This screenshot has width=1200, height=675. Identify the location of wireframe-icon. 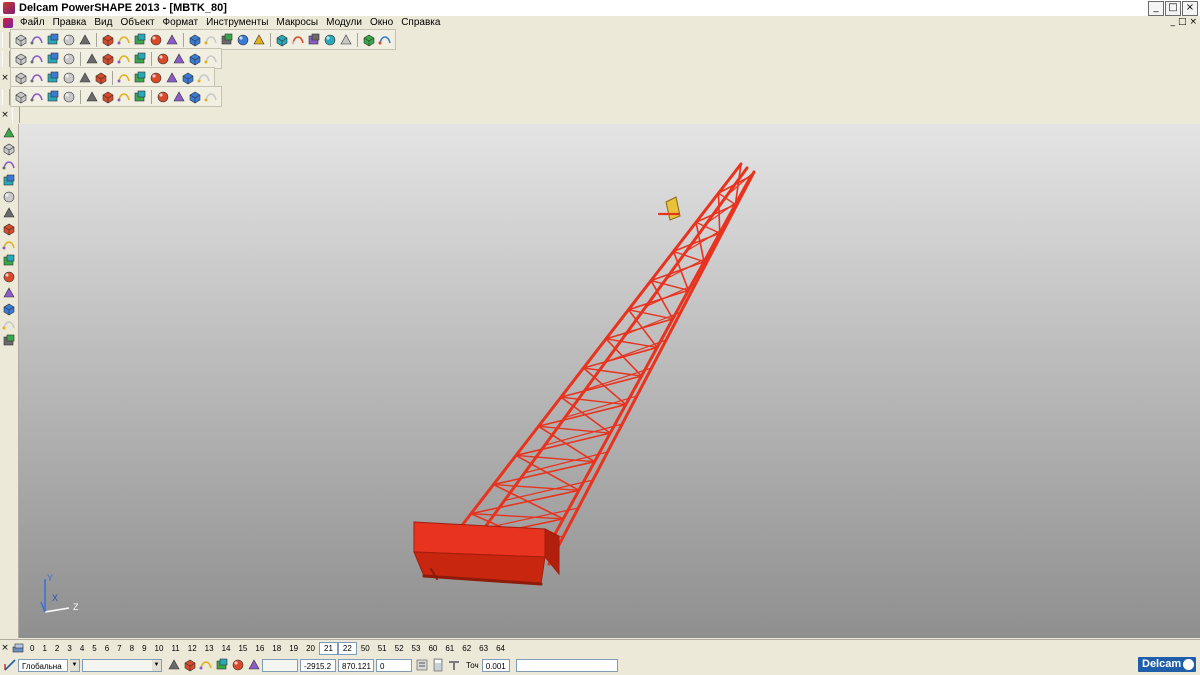
(179, 59).